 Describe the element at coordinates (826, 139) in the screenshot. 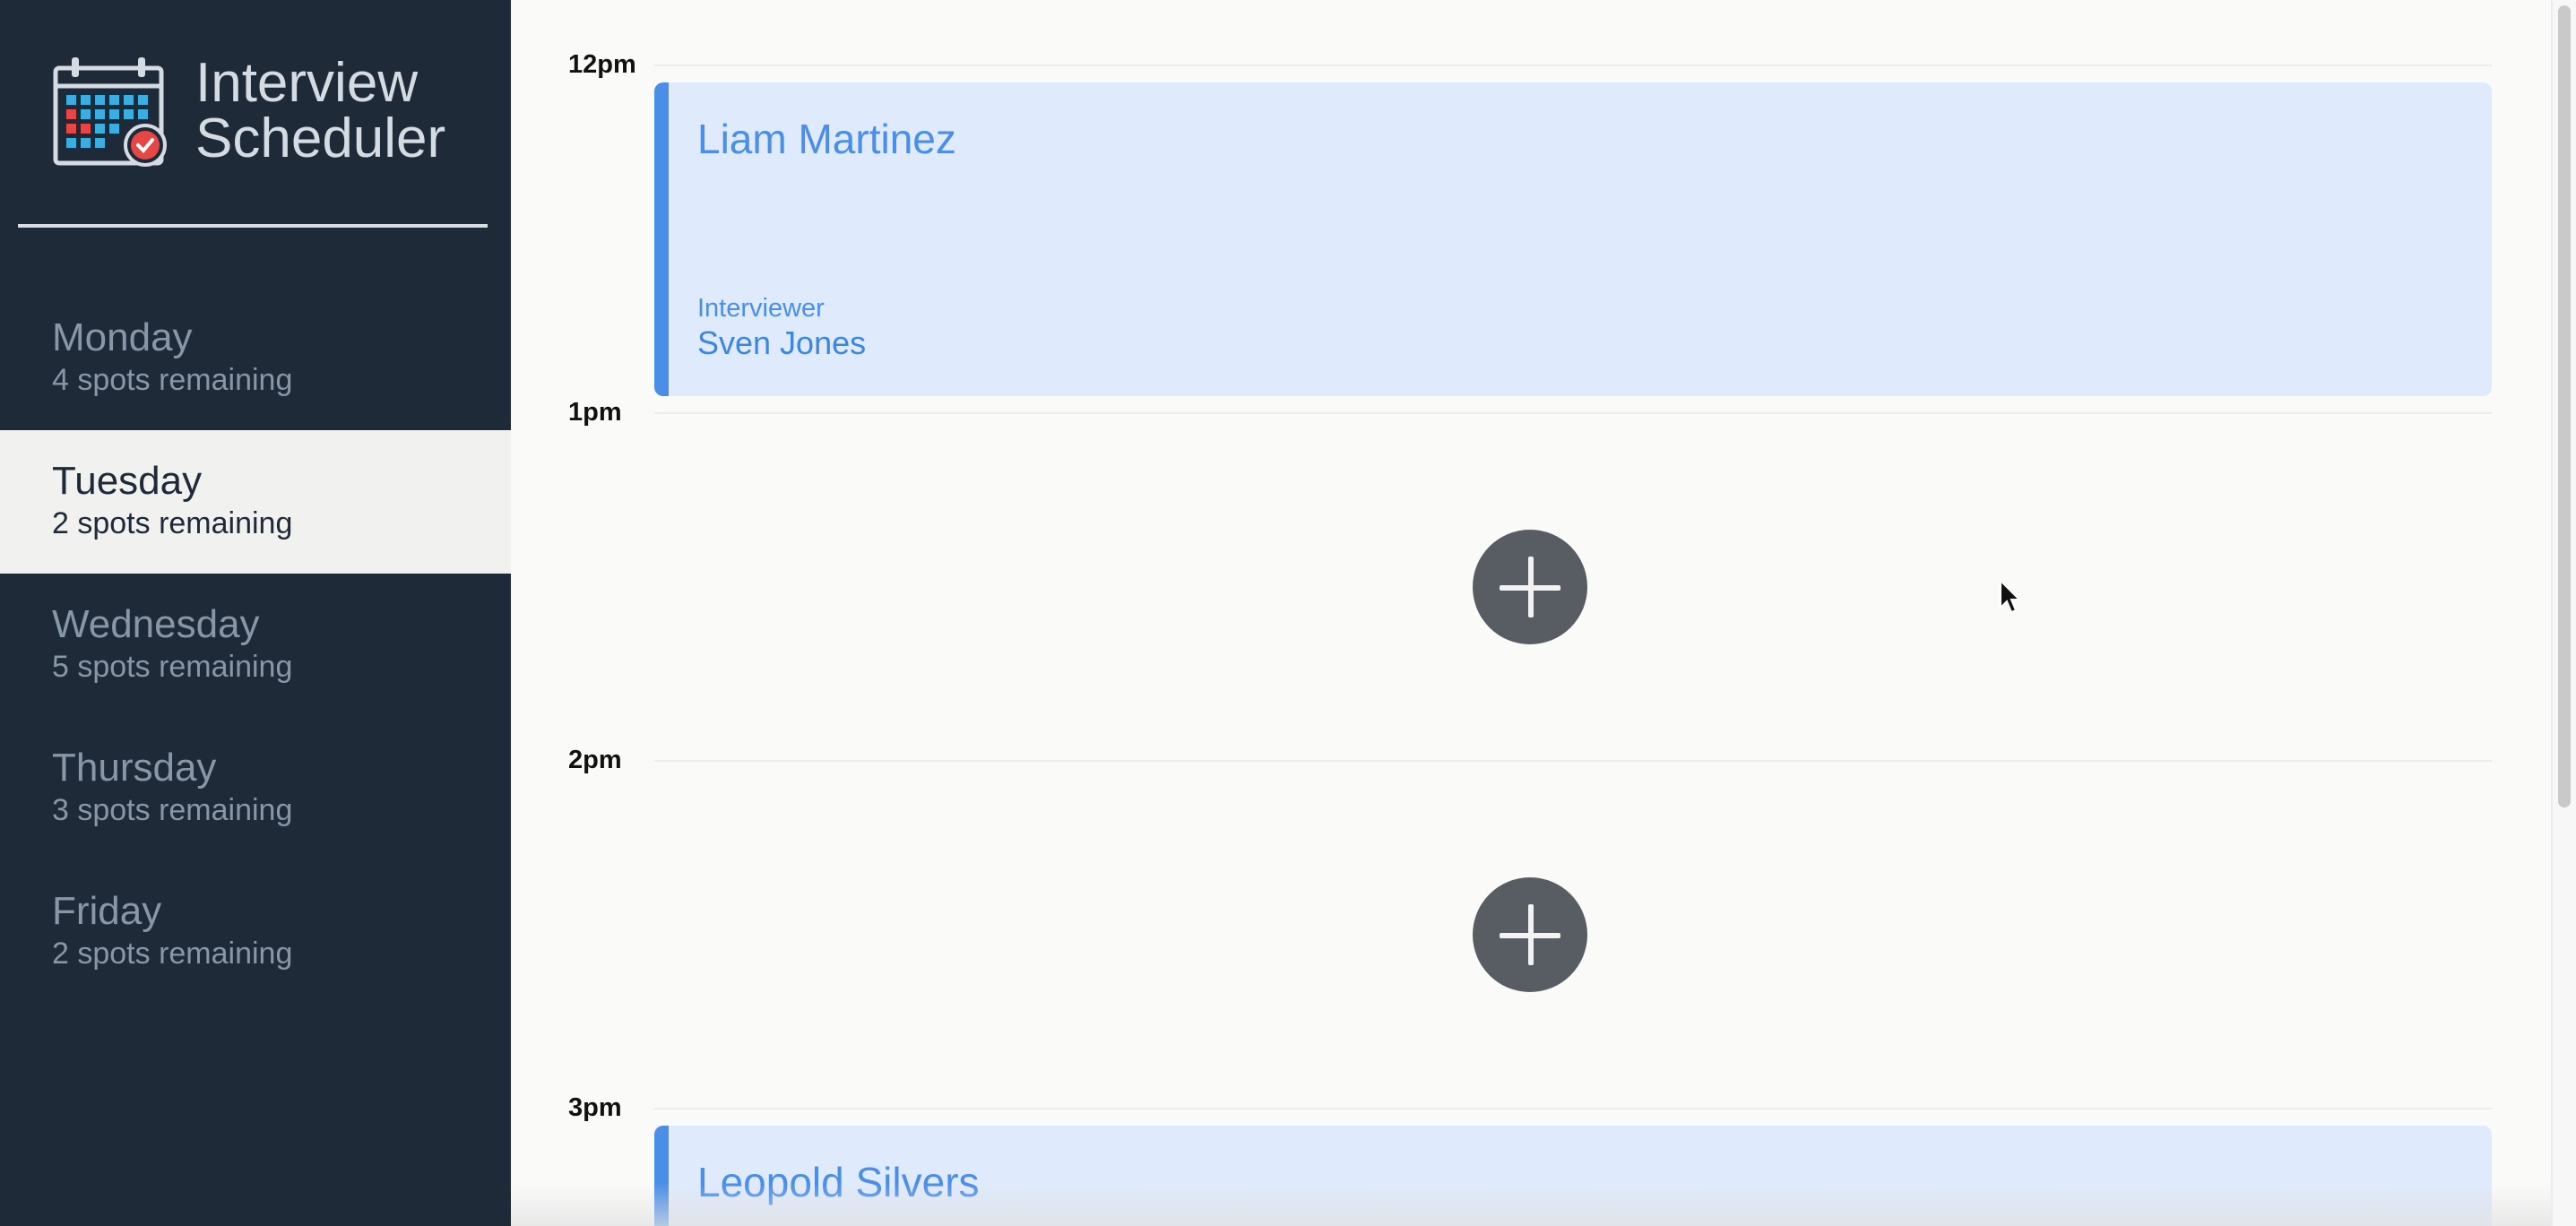

I see `student-name: Liam Martinez` at that location.